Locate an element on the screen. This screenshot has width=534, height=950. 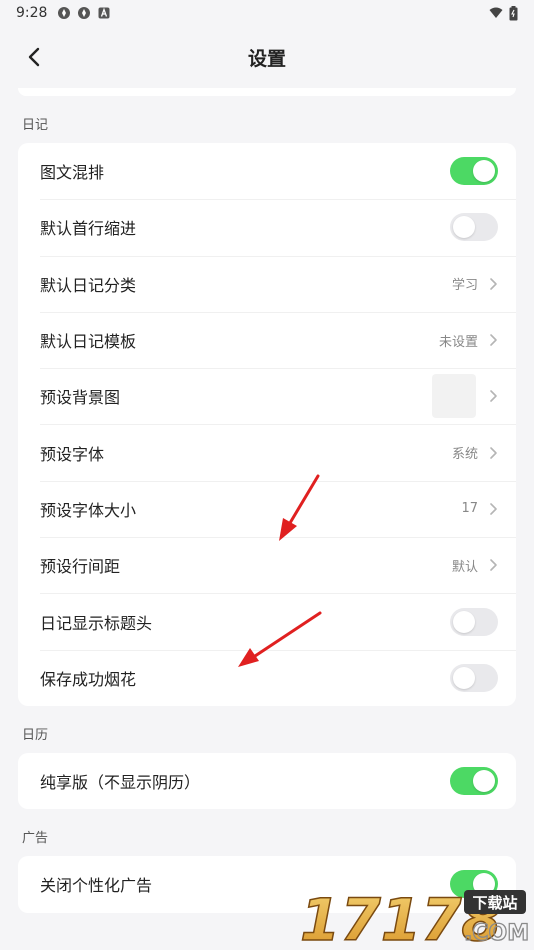
settings-row-value: 默认 is located at coordinates (464, 567).